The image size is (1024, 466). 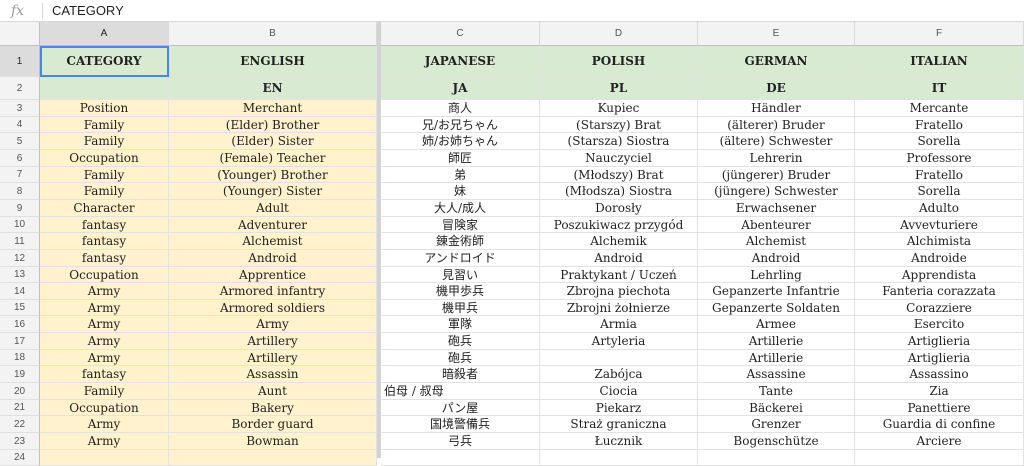 What do you see at coordinates (88, 11) in the screenshot?
I see `formula-input: CATEGORY` at bounding box center [88, 11].